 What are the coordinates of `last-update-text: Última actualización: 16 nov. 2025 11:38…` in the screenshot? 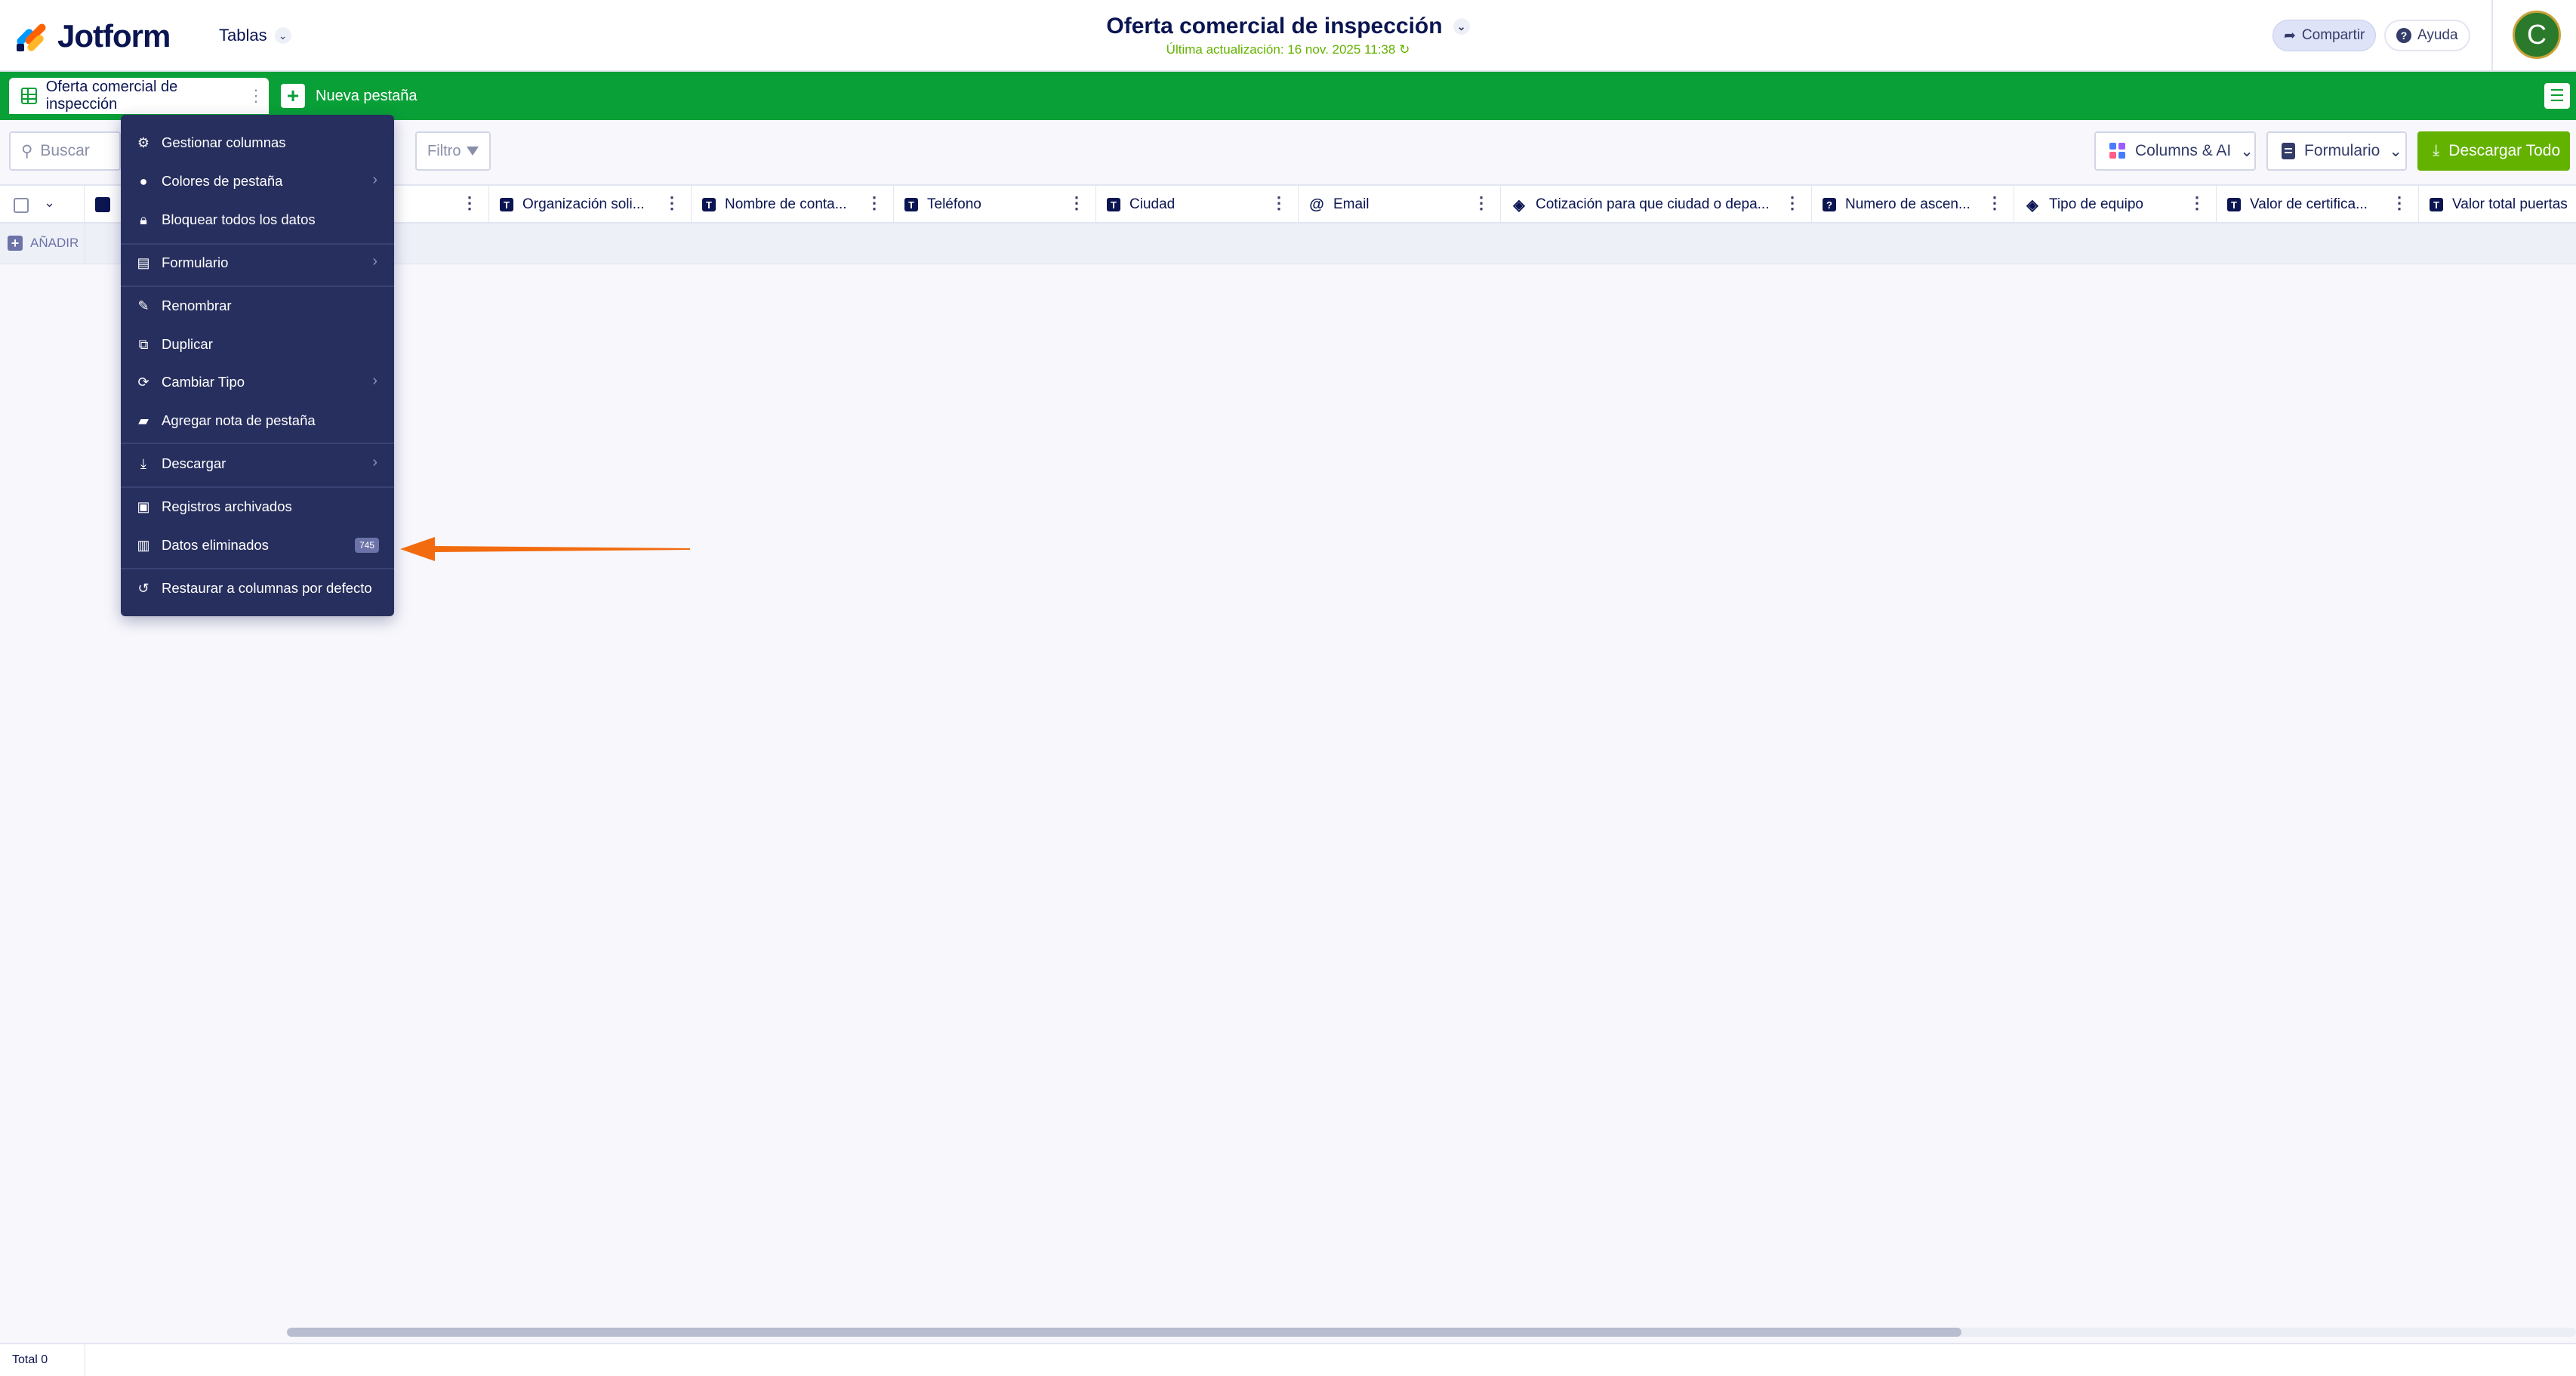 It's located at (1288, 49).